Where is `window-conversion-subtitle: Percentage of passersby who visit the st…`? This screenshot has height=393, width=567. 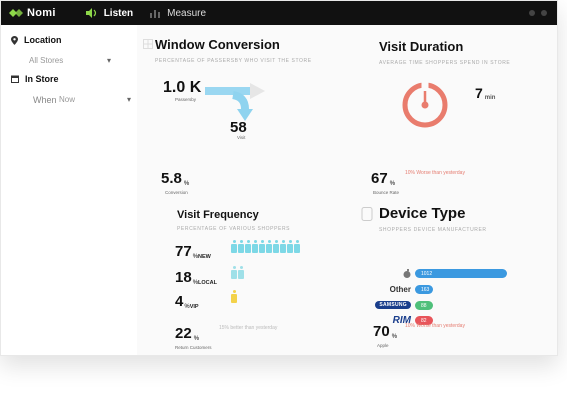
window-conversion-subtitle: Percentage of passersby who visit the st… is located at coordinates (233, 61).